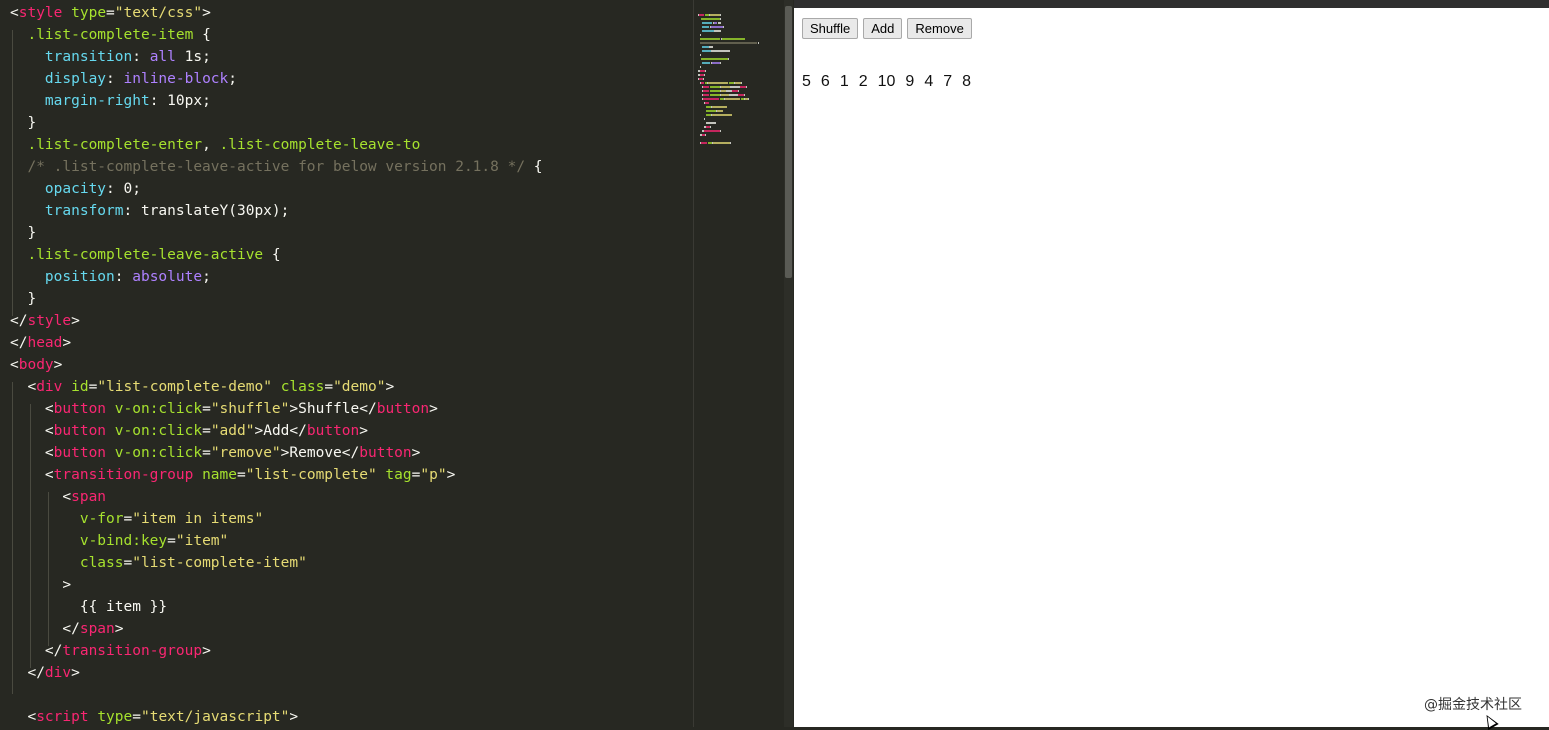  What do you see at coordinates (115, 79) in the screenshot?
I see `code-token: :` at bounding box center [115, 79].